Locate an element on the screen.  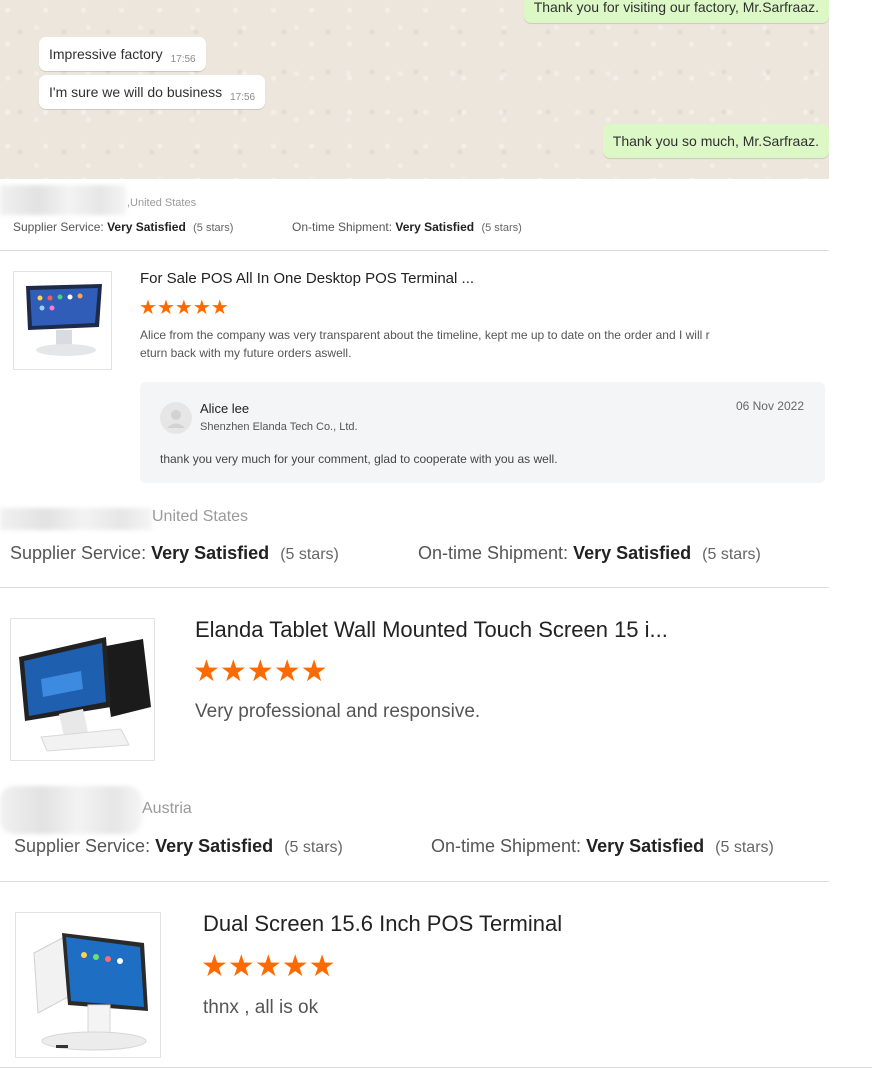
reply-author-name: Alice lee is located at coordinates (225, 408).